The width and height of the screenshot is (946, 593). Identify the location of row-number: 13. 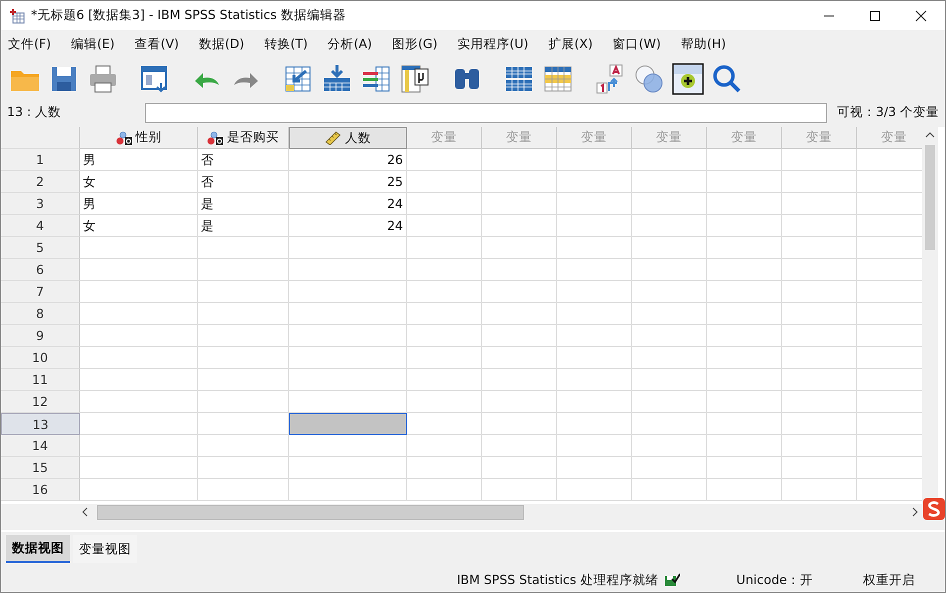
(40, 424).